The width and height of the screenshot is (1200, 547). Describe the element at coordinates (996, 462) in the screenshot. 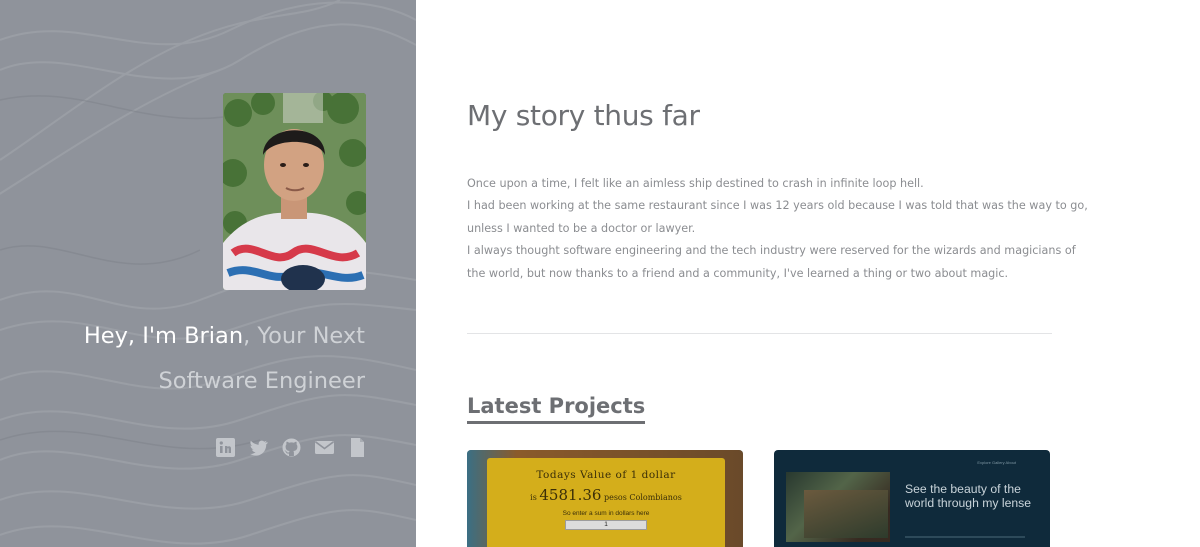

I see `photography-site-nav: Explore Gallery About` at that location.